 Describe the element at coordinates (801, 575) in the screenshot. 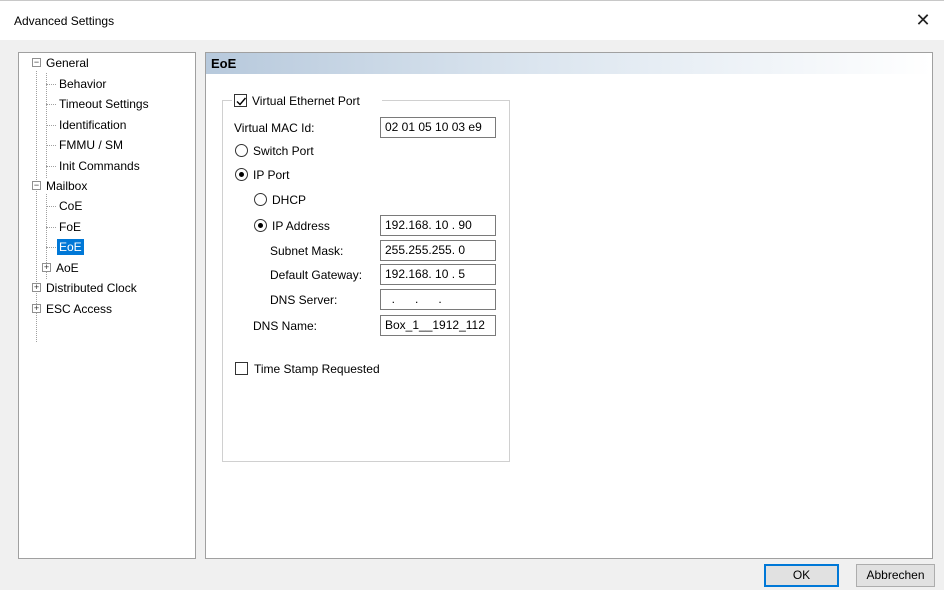

I see `ok-button: OK` at that location.